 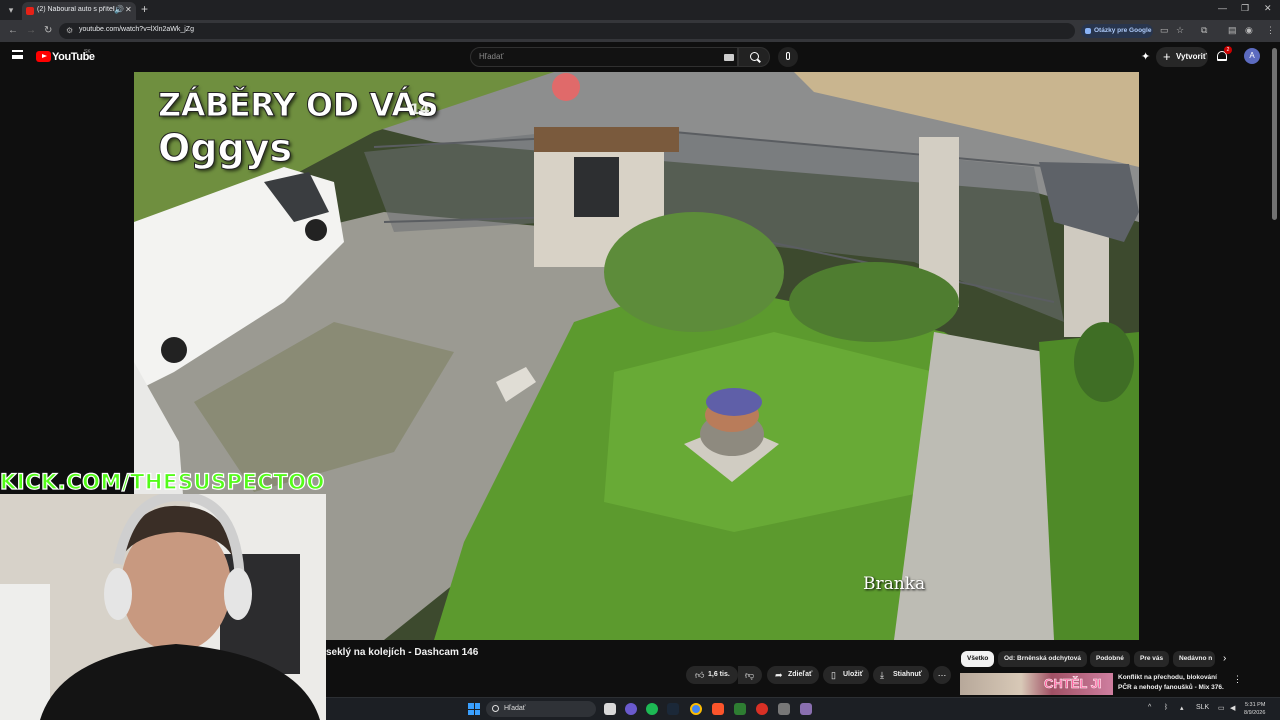 What do you see at coordinates (567, 31) in the screenshot?
I see `address-bar: ⚙ youtube.com/watch?v=lXln2aWk_jZg` at bounding box center [567, 31].